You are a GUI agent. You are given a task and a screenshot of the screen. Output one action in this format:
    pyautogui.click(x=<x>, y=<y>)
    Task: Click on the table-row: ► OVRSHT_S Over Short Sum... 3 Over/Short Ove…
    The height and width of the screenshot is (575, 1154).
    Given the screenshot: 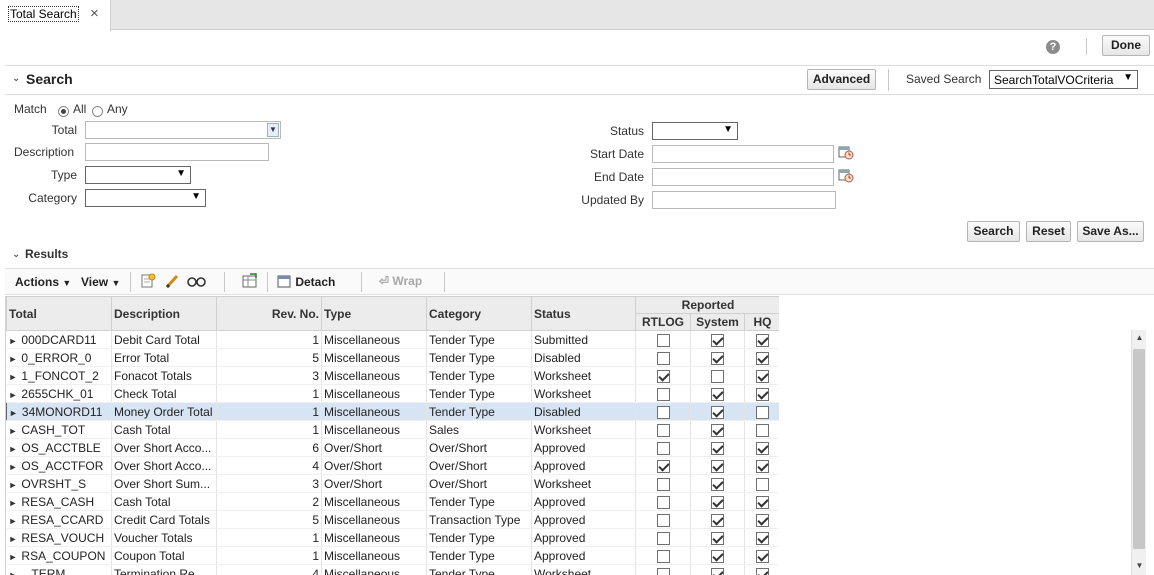 What is the action you would take?
    pyautogui.click(x=392, y=483)
    